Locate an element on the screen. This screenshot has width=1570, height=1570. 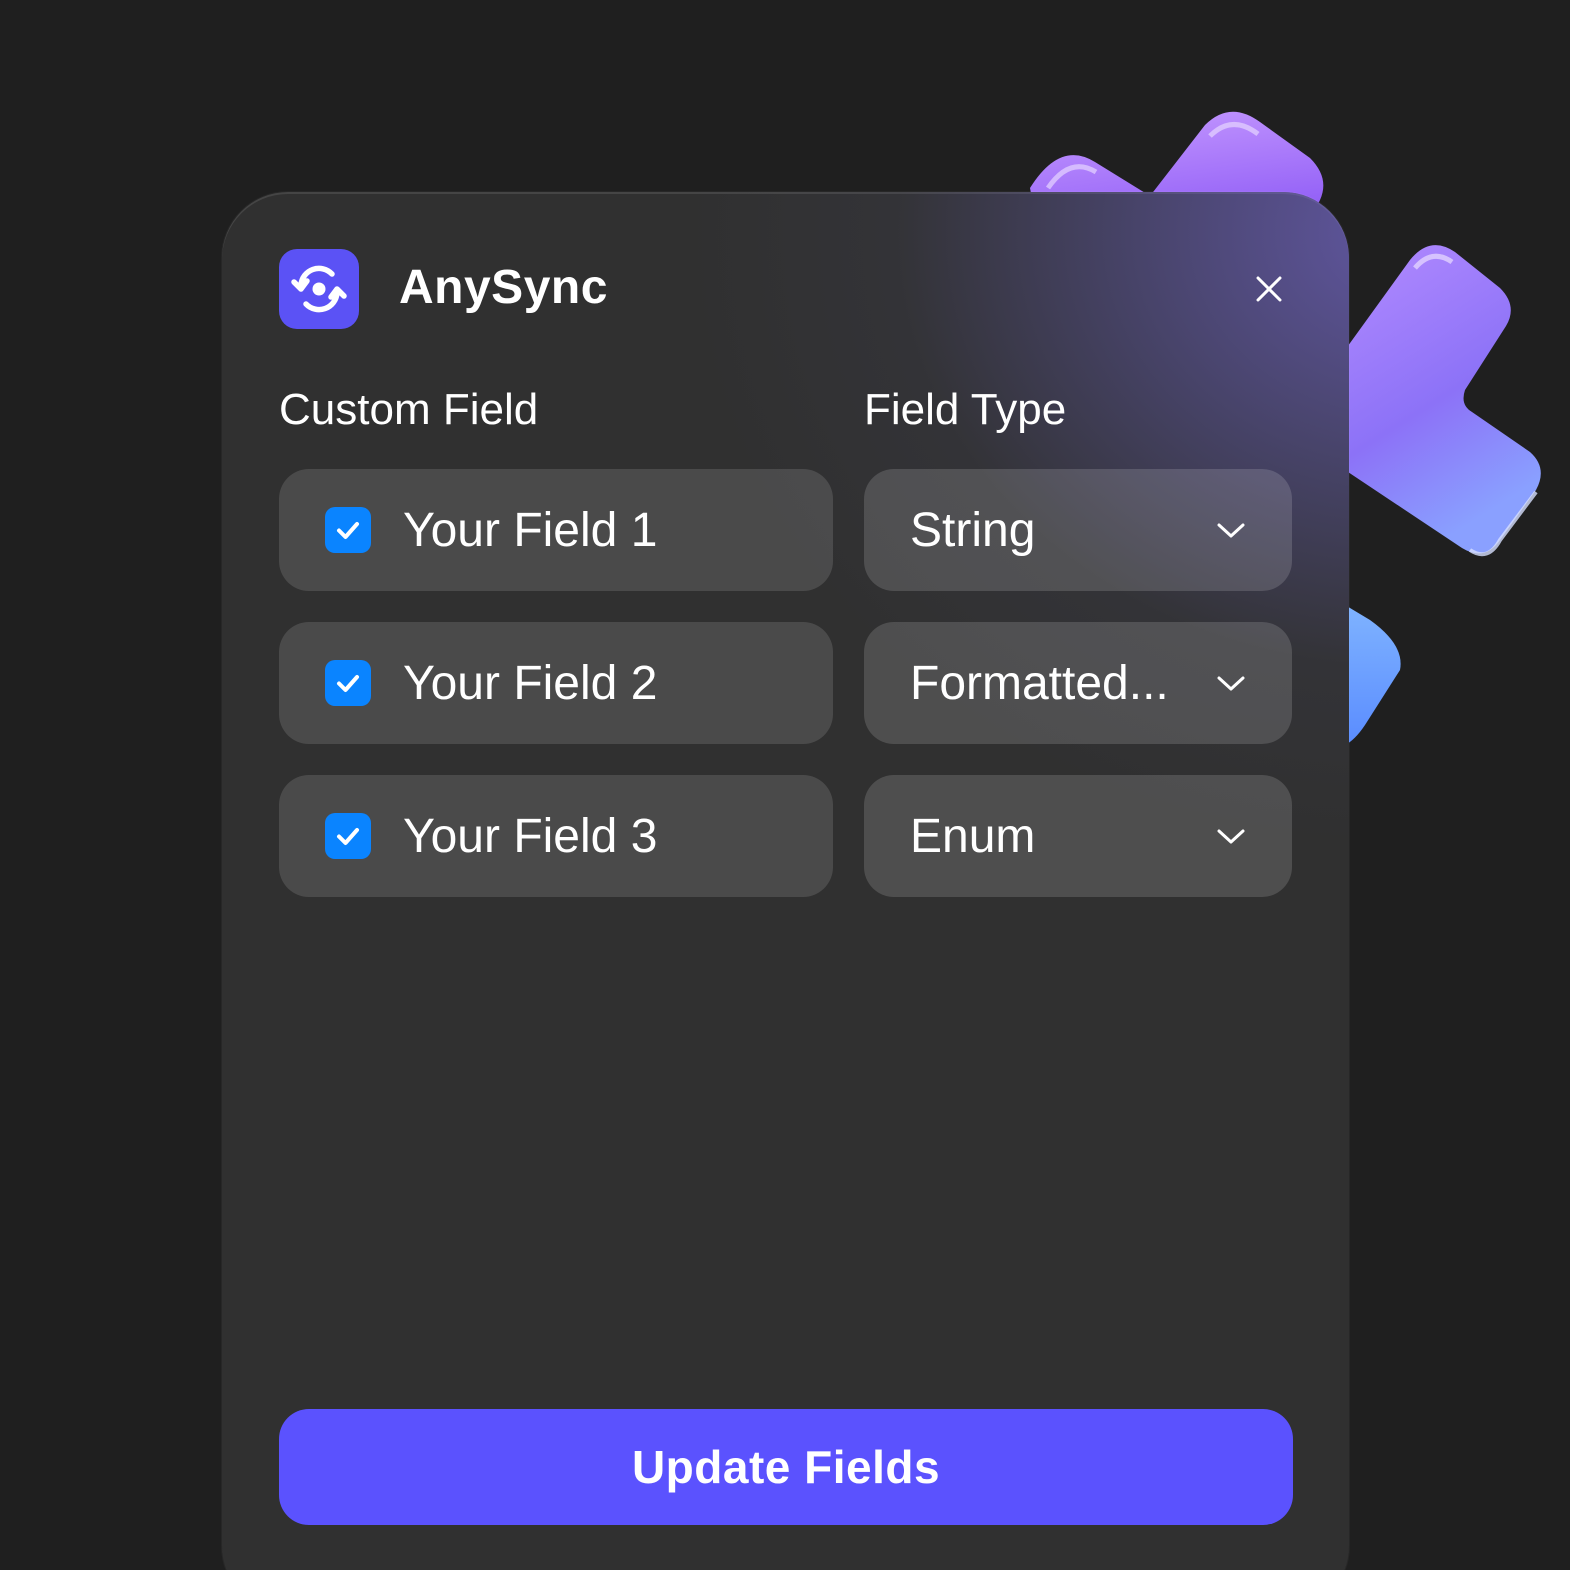
field-1-checkbox is located at coordinates (348, 530).